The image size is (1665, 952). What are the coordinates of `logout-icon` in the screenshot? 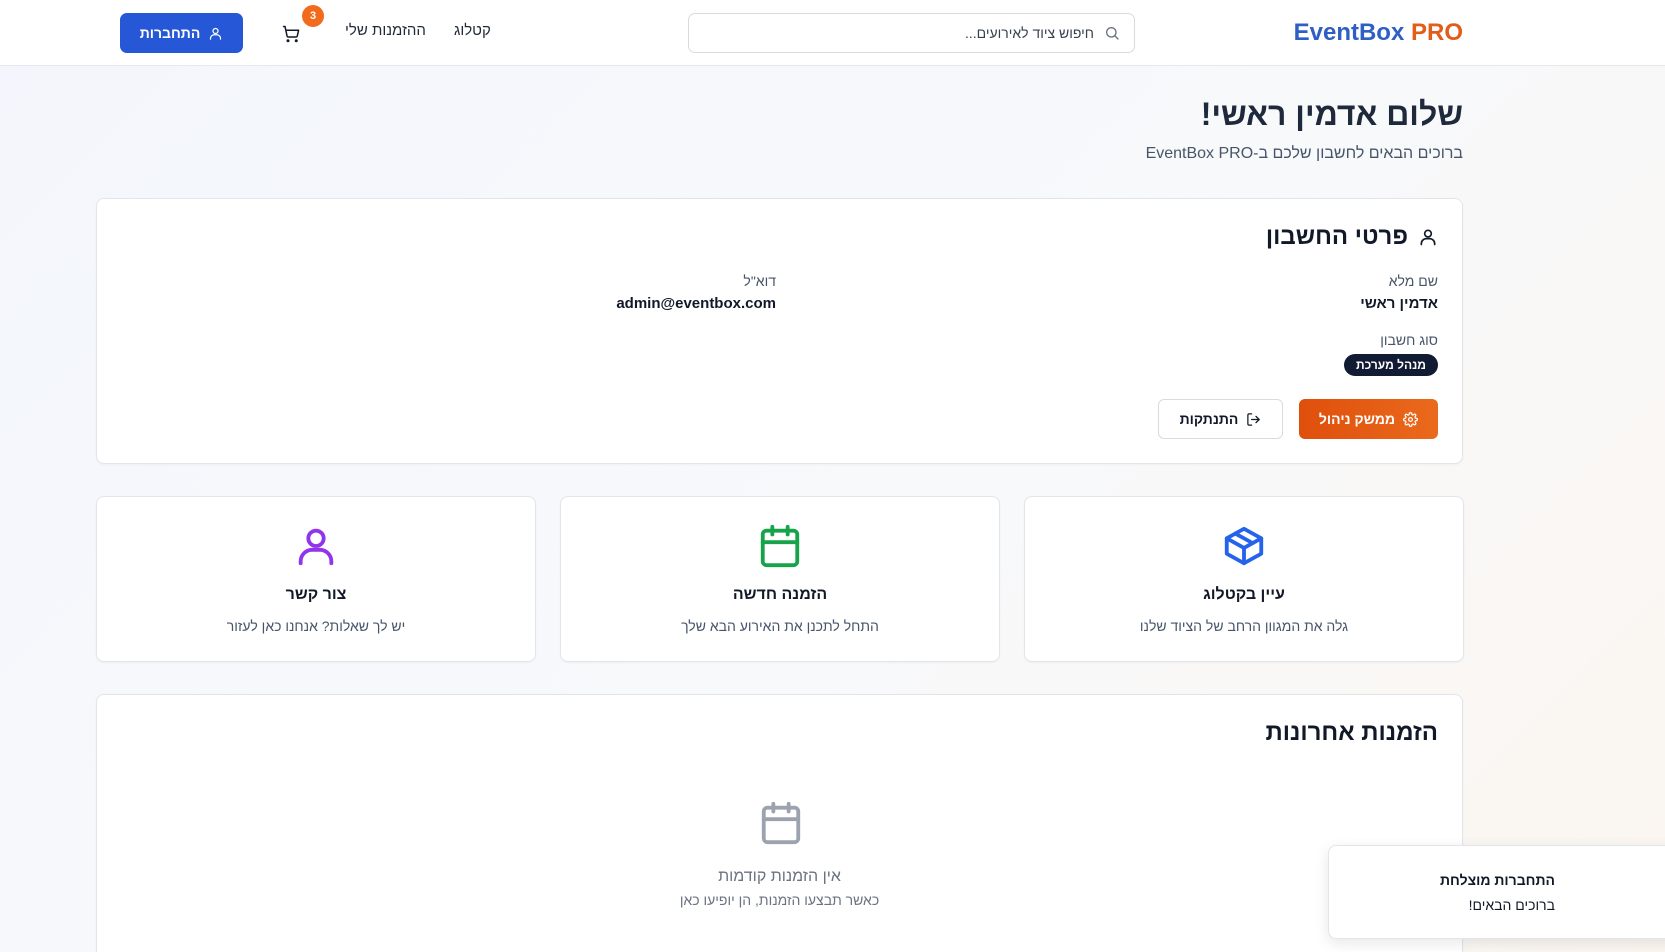 It's located at (1254, 419).